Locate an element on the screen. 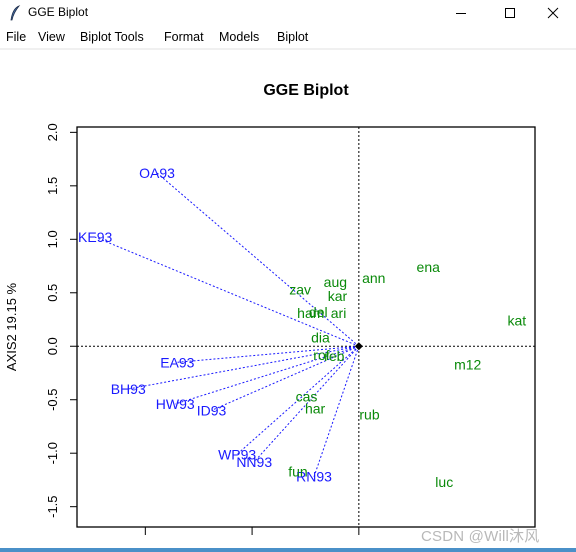 This screenshot has height=552, width=576. y-tick-label: -1.5 is located at coordinates (52, 506).